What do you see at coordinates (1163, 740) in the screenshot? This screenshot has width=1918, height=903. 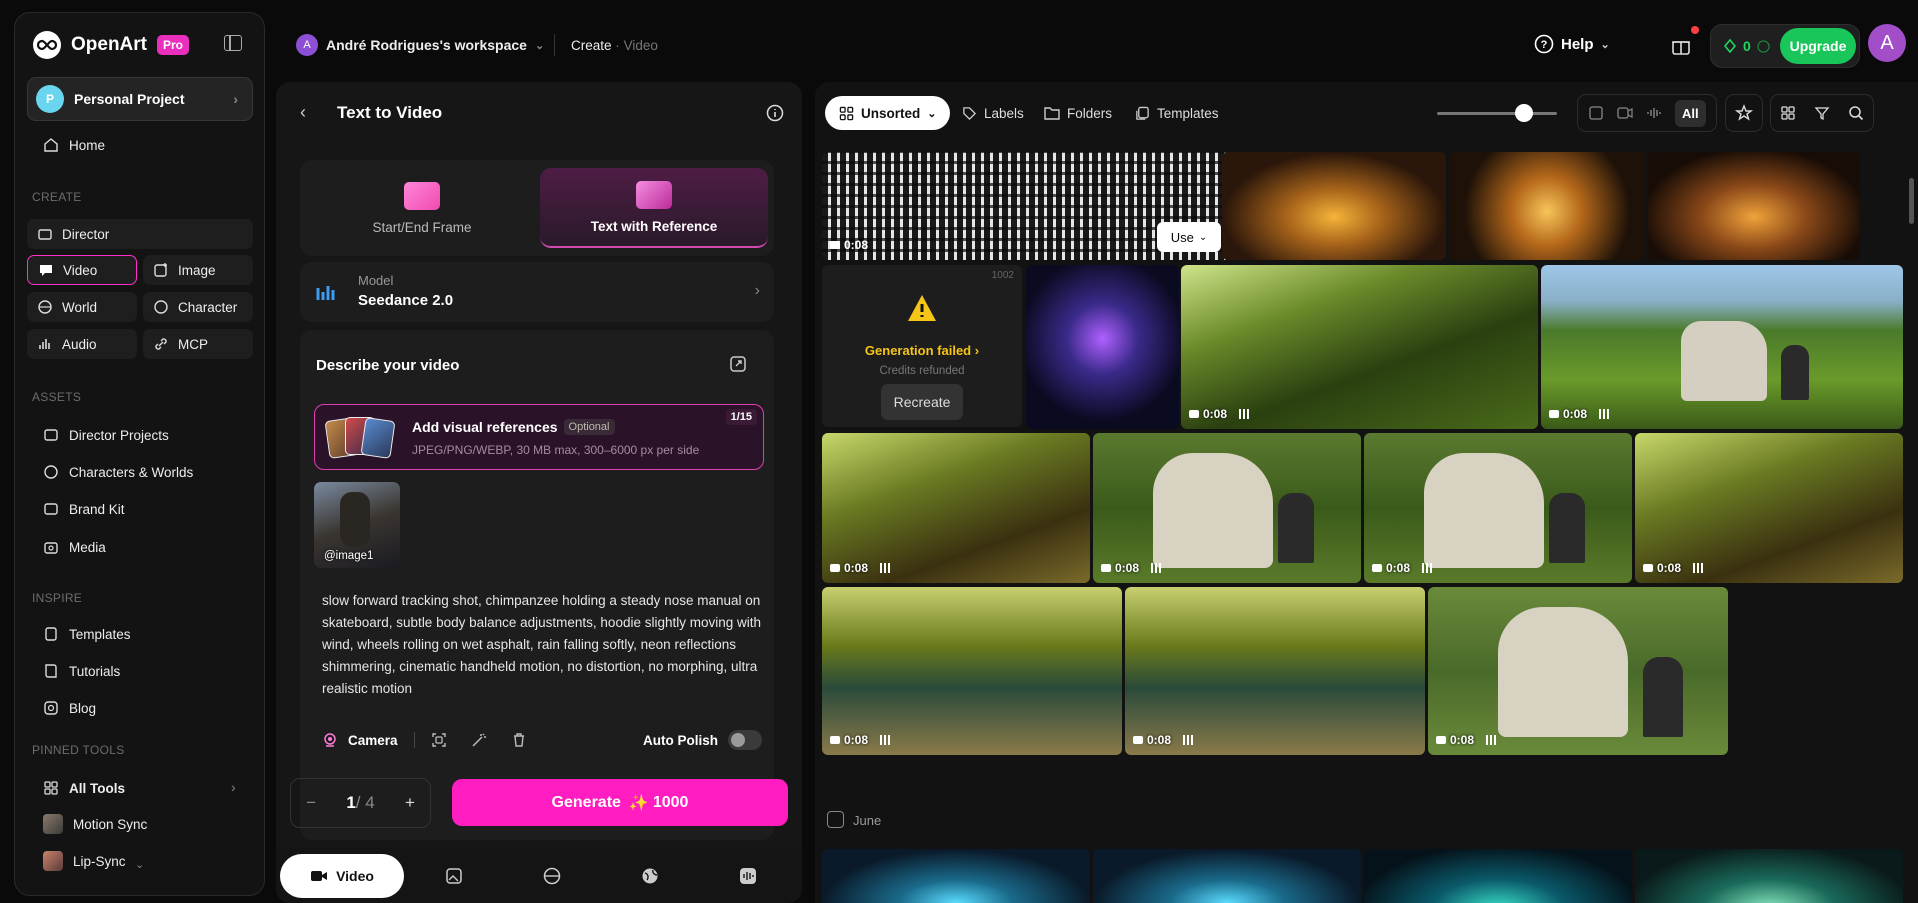 I see `video-duration: 0:08` at bounding box center [1163, 740].